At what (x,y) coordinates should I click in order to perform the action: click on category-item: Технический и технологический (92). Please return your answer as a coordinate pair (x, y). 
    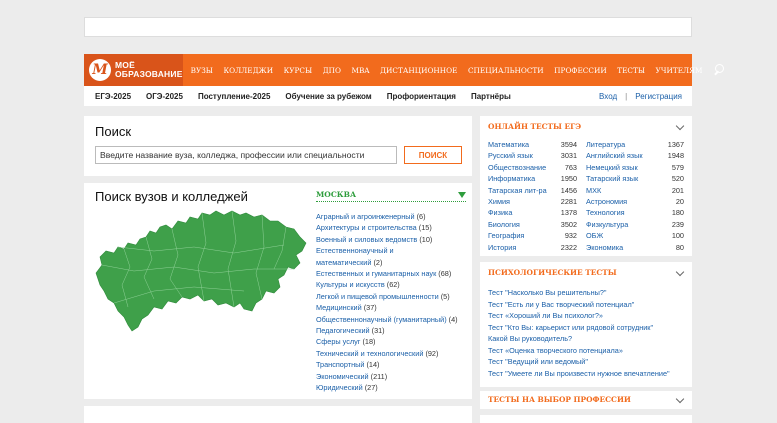
    Looking at the image, I should click on (392, 353).